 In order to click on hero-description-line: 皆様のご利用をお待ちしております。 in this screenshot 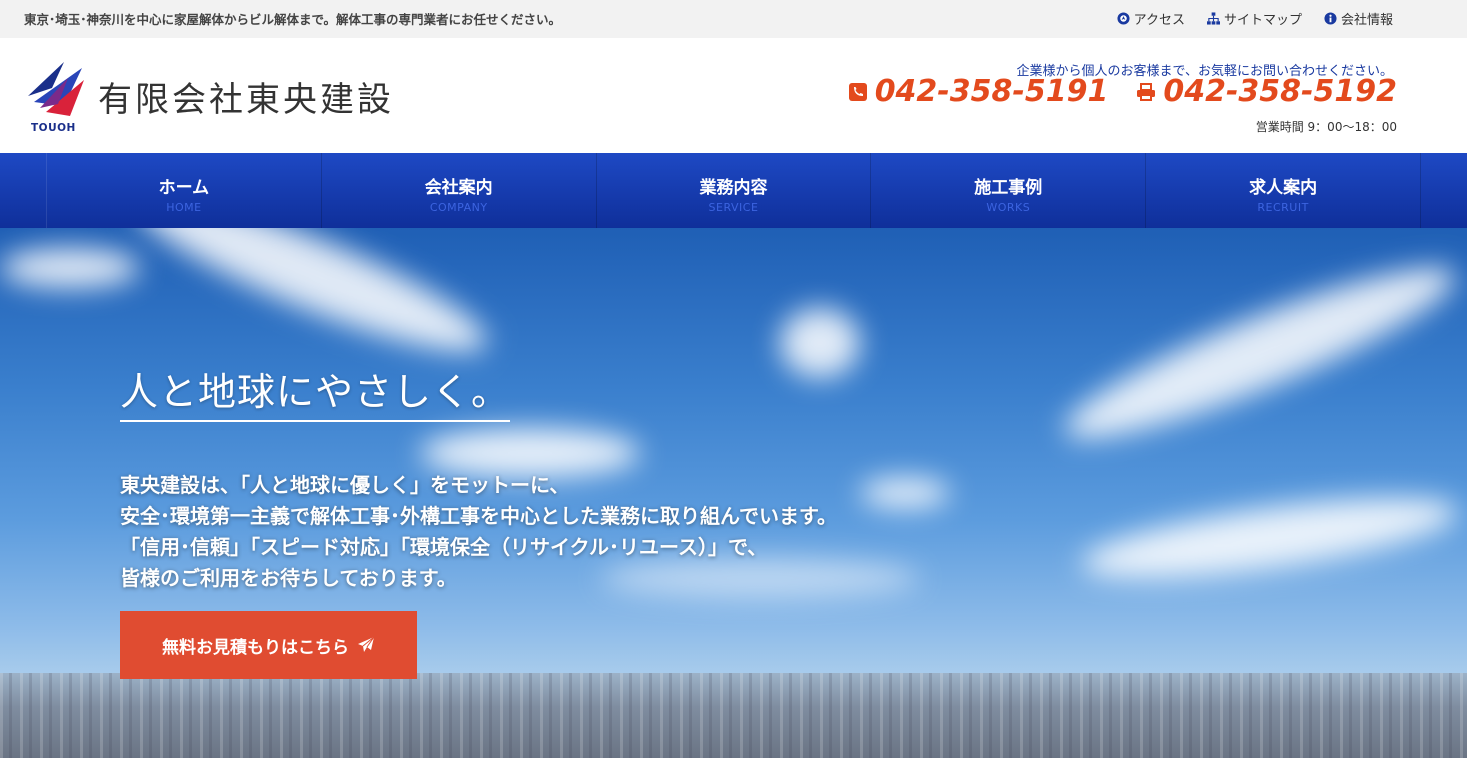, I will do `click(288, 578)`.